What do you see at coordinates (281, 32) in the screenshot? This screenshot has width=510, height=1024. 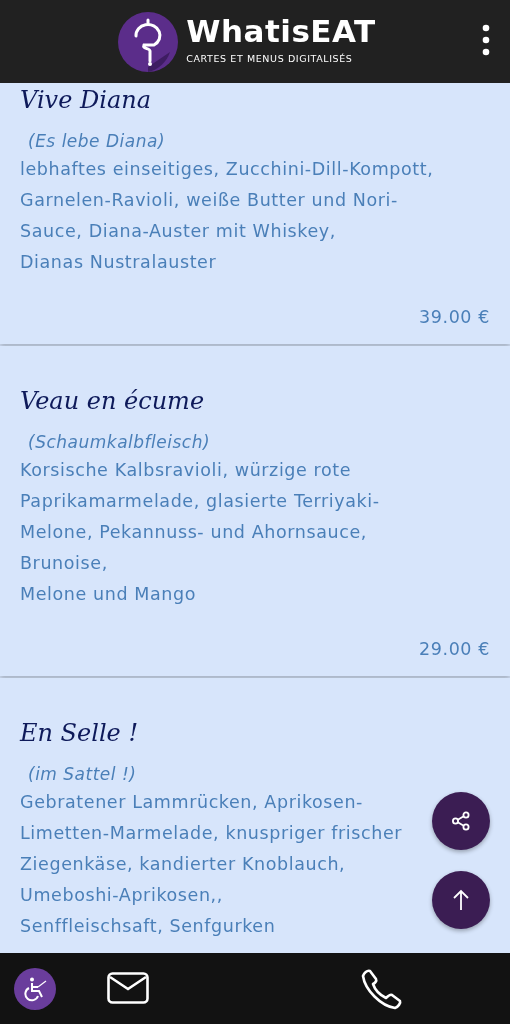 I see `brand-name: WhatisEAT` at bounding box center [281, 32].